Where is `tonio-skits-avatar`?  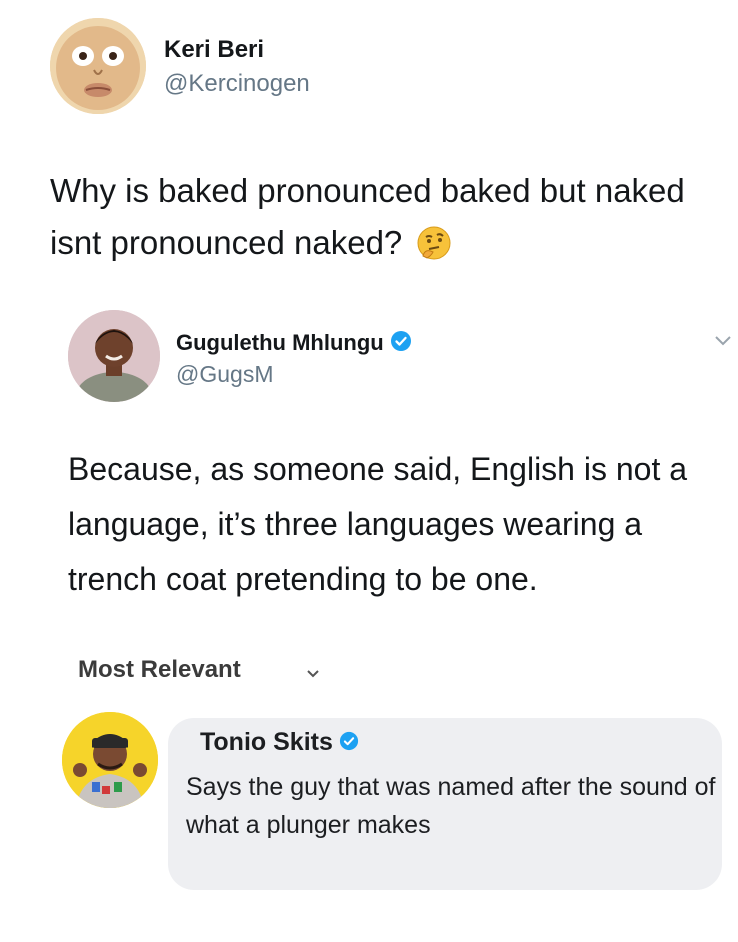 tonio-skits-avatar is located at coordinates (110, 760).